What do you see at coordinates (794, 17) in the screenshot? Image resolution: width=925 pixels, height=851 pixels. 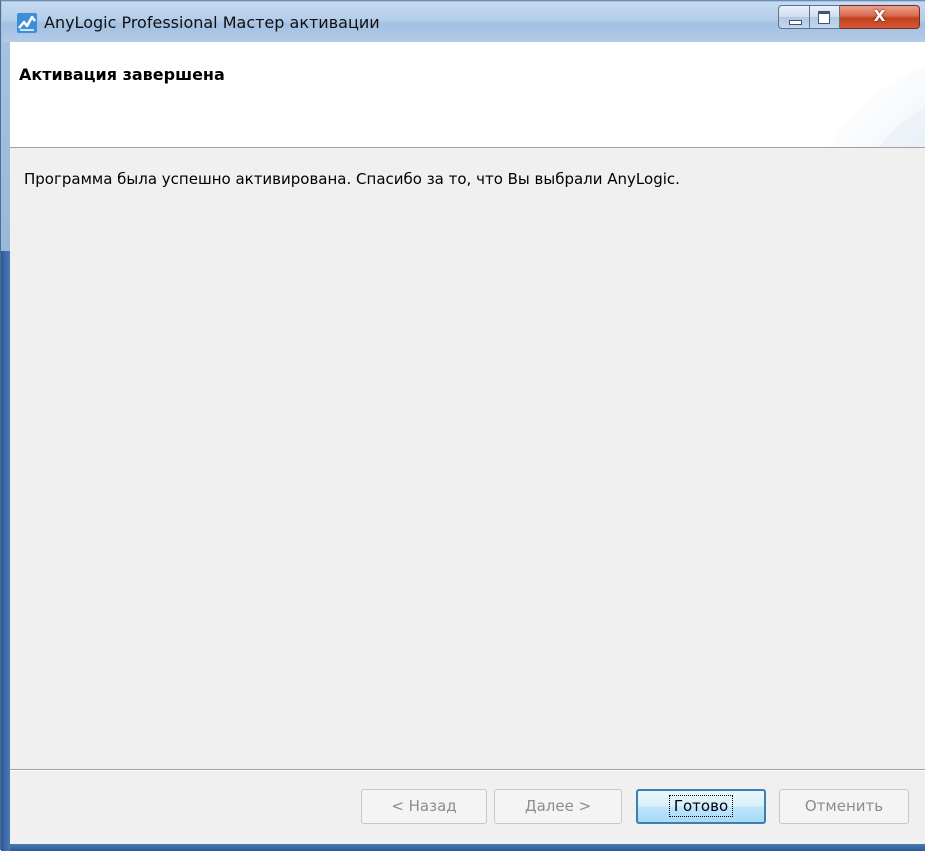 I see `minimize-icon` at bounding box center [794, 17].